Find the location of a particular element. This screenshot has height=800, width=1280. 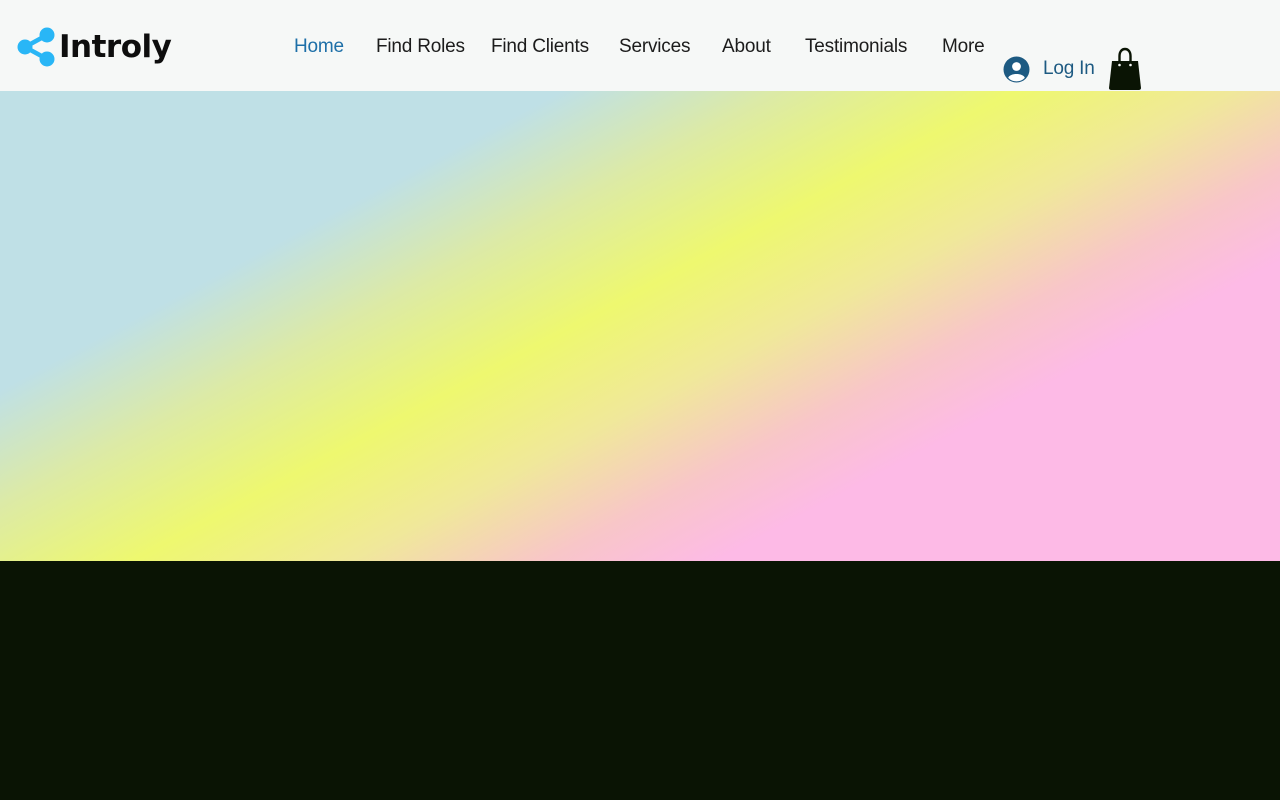

nav-item-testimonials: Testimonials is located at coordinates (856, 47).